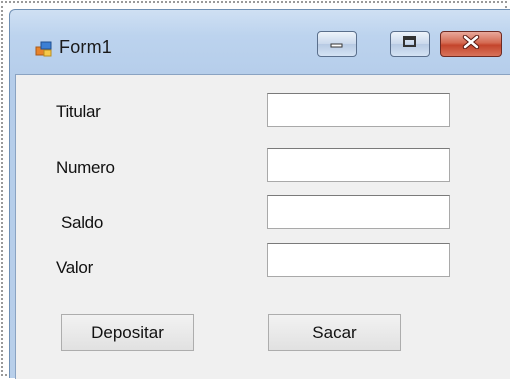  Describe the element at coordinates (44, 49) in the screenshot. I see `form-app-icon` at that location.